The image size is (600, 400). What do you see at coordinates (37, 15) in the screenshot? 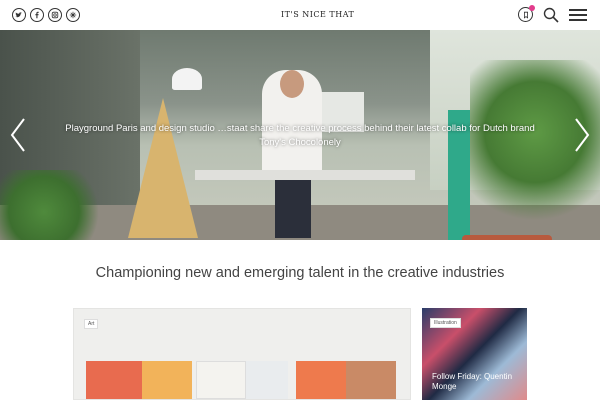
I see `facebook-icon` at bounding box center [37, 15].